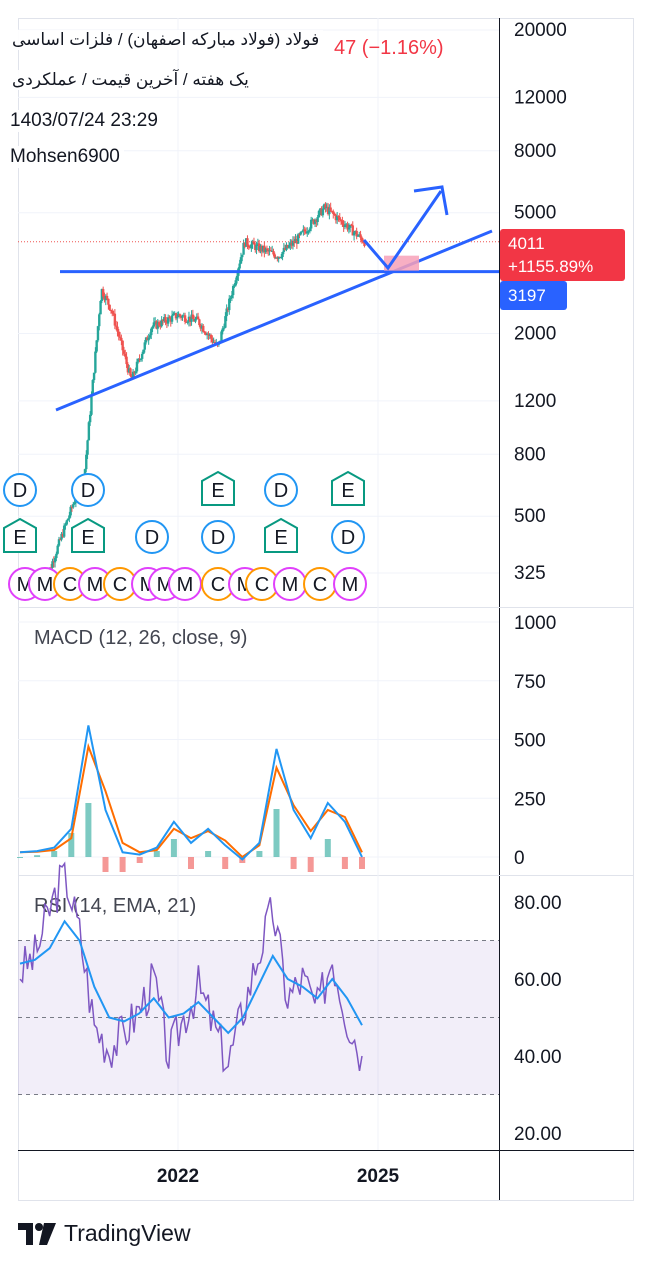 The image size is (653, 1268). I want to click on price-axis-tick: 2000, so click(535, 333).